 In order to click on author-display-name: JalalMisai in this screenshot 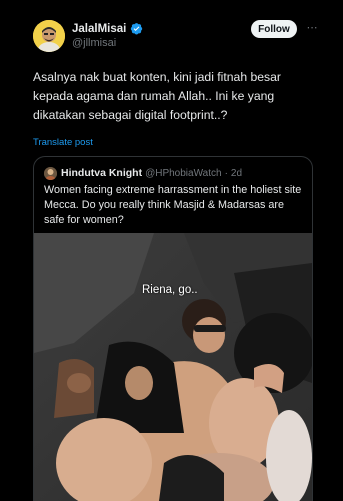, I will do `click(99, 29)`.